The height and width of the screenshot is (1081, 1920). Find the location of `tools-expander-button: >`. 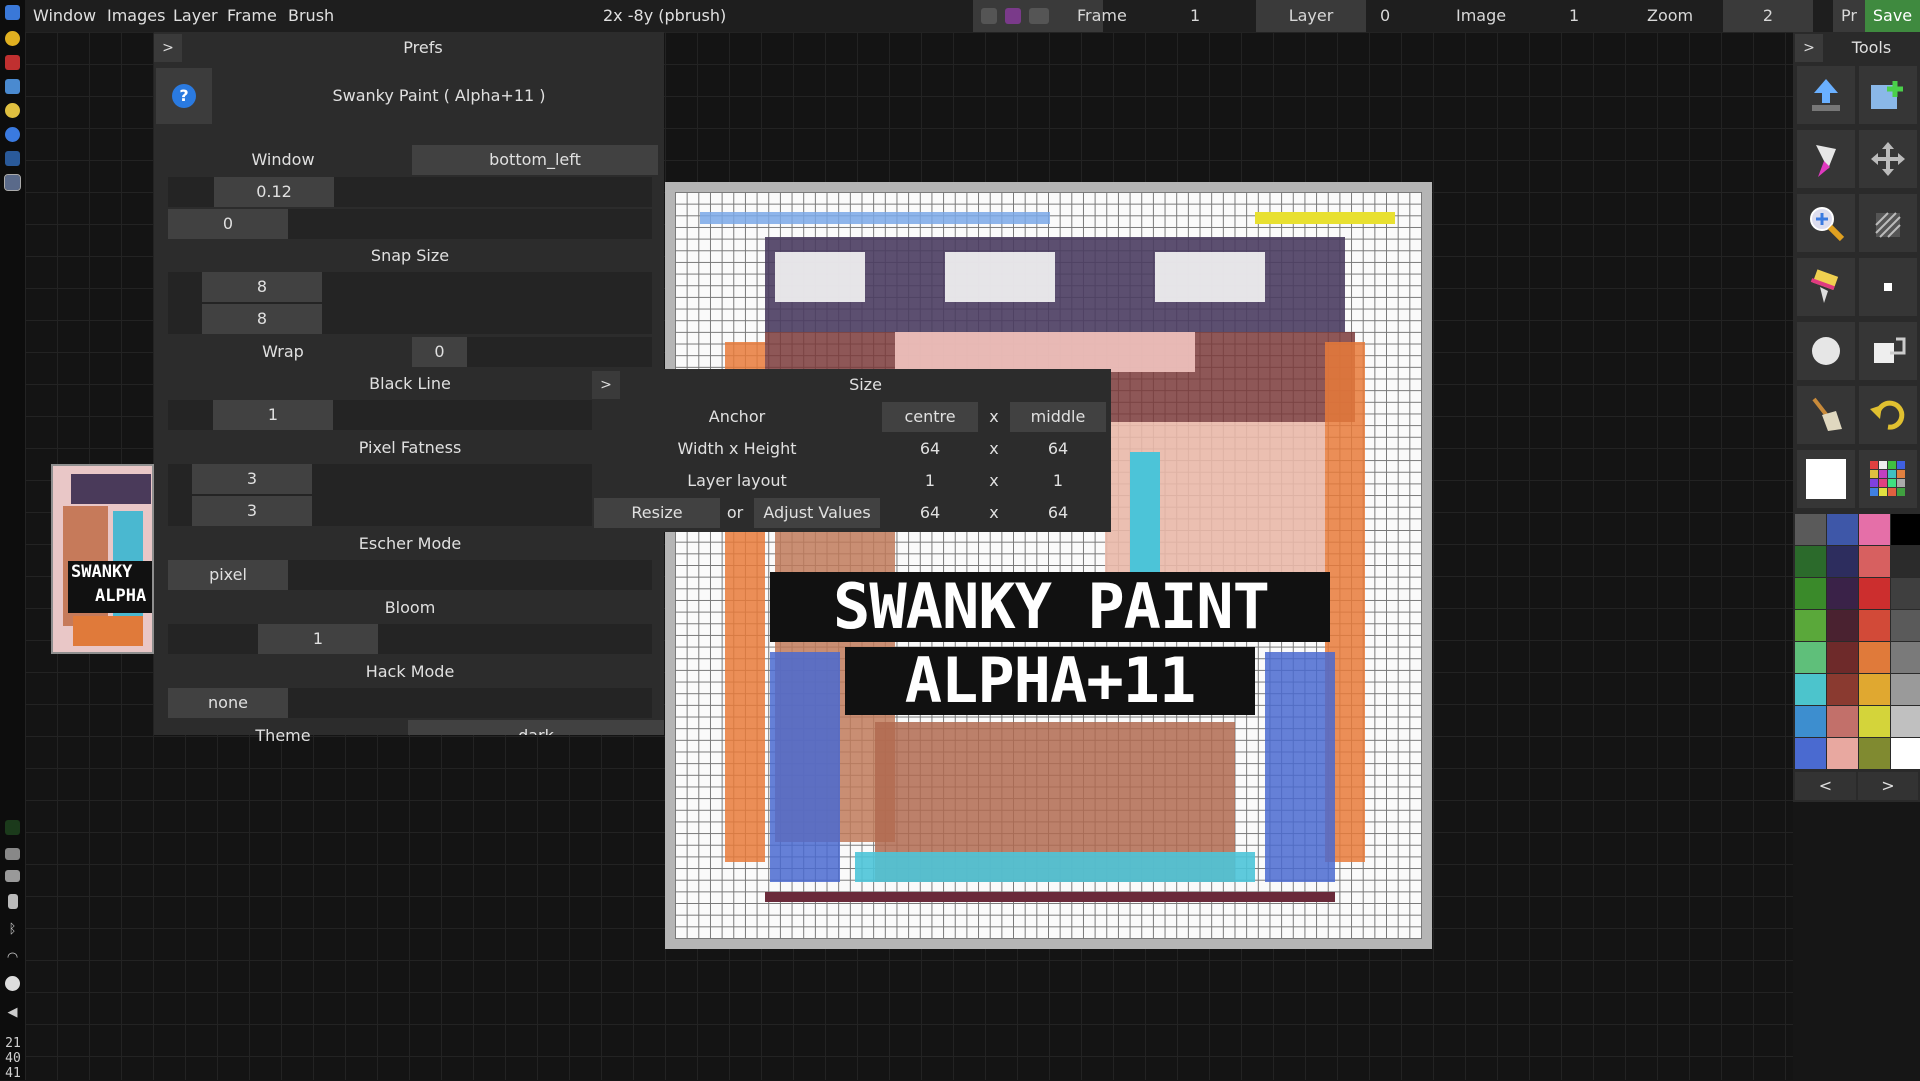

tools-expander-button: > is located at coordinates (1809, 48).